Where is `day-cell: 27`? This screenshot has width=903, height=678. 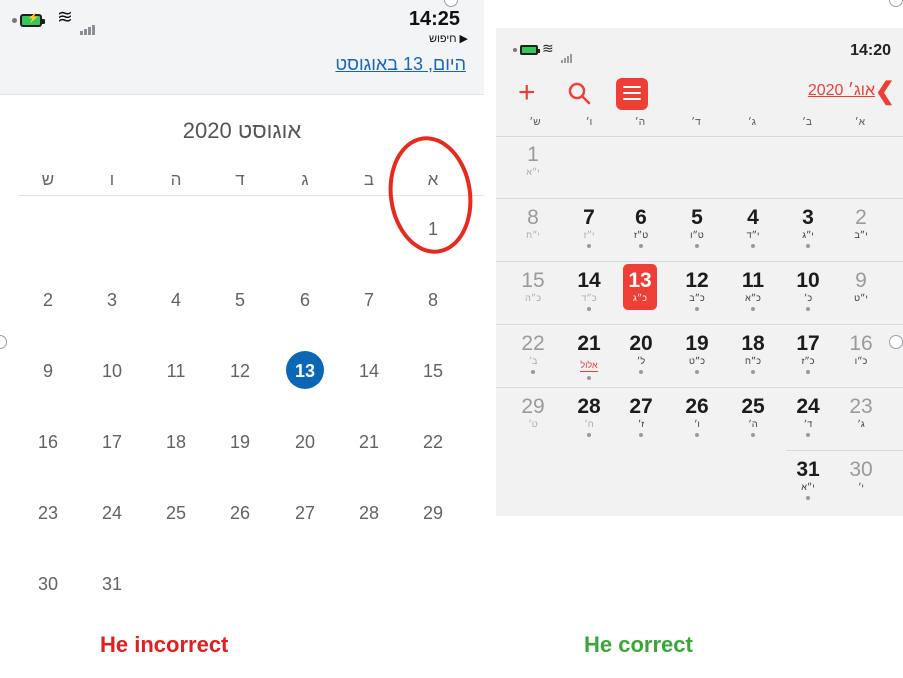
day-cell: 27 is located at coordinates (305, 513).